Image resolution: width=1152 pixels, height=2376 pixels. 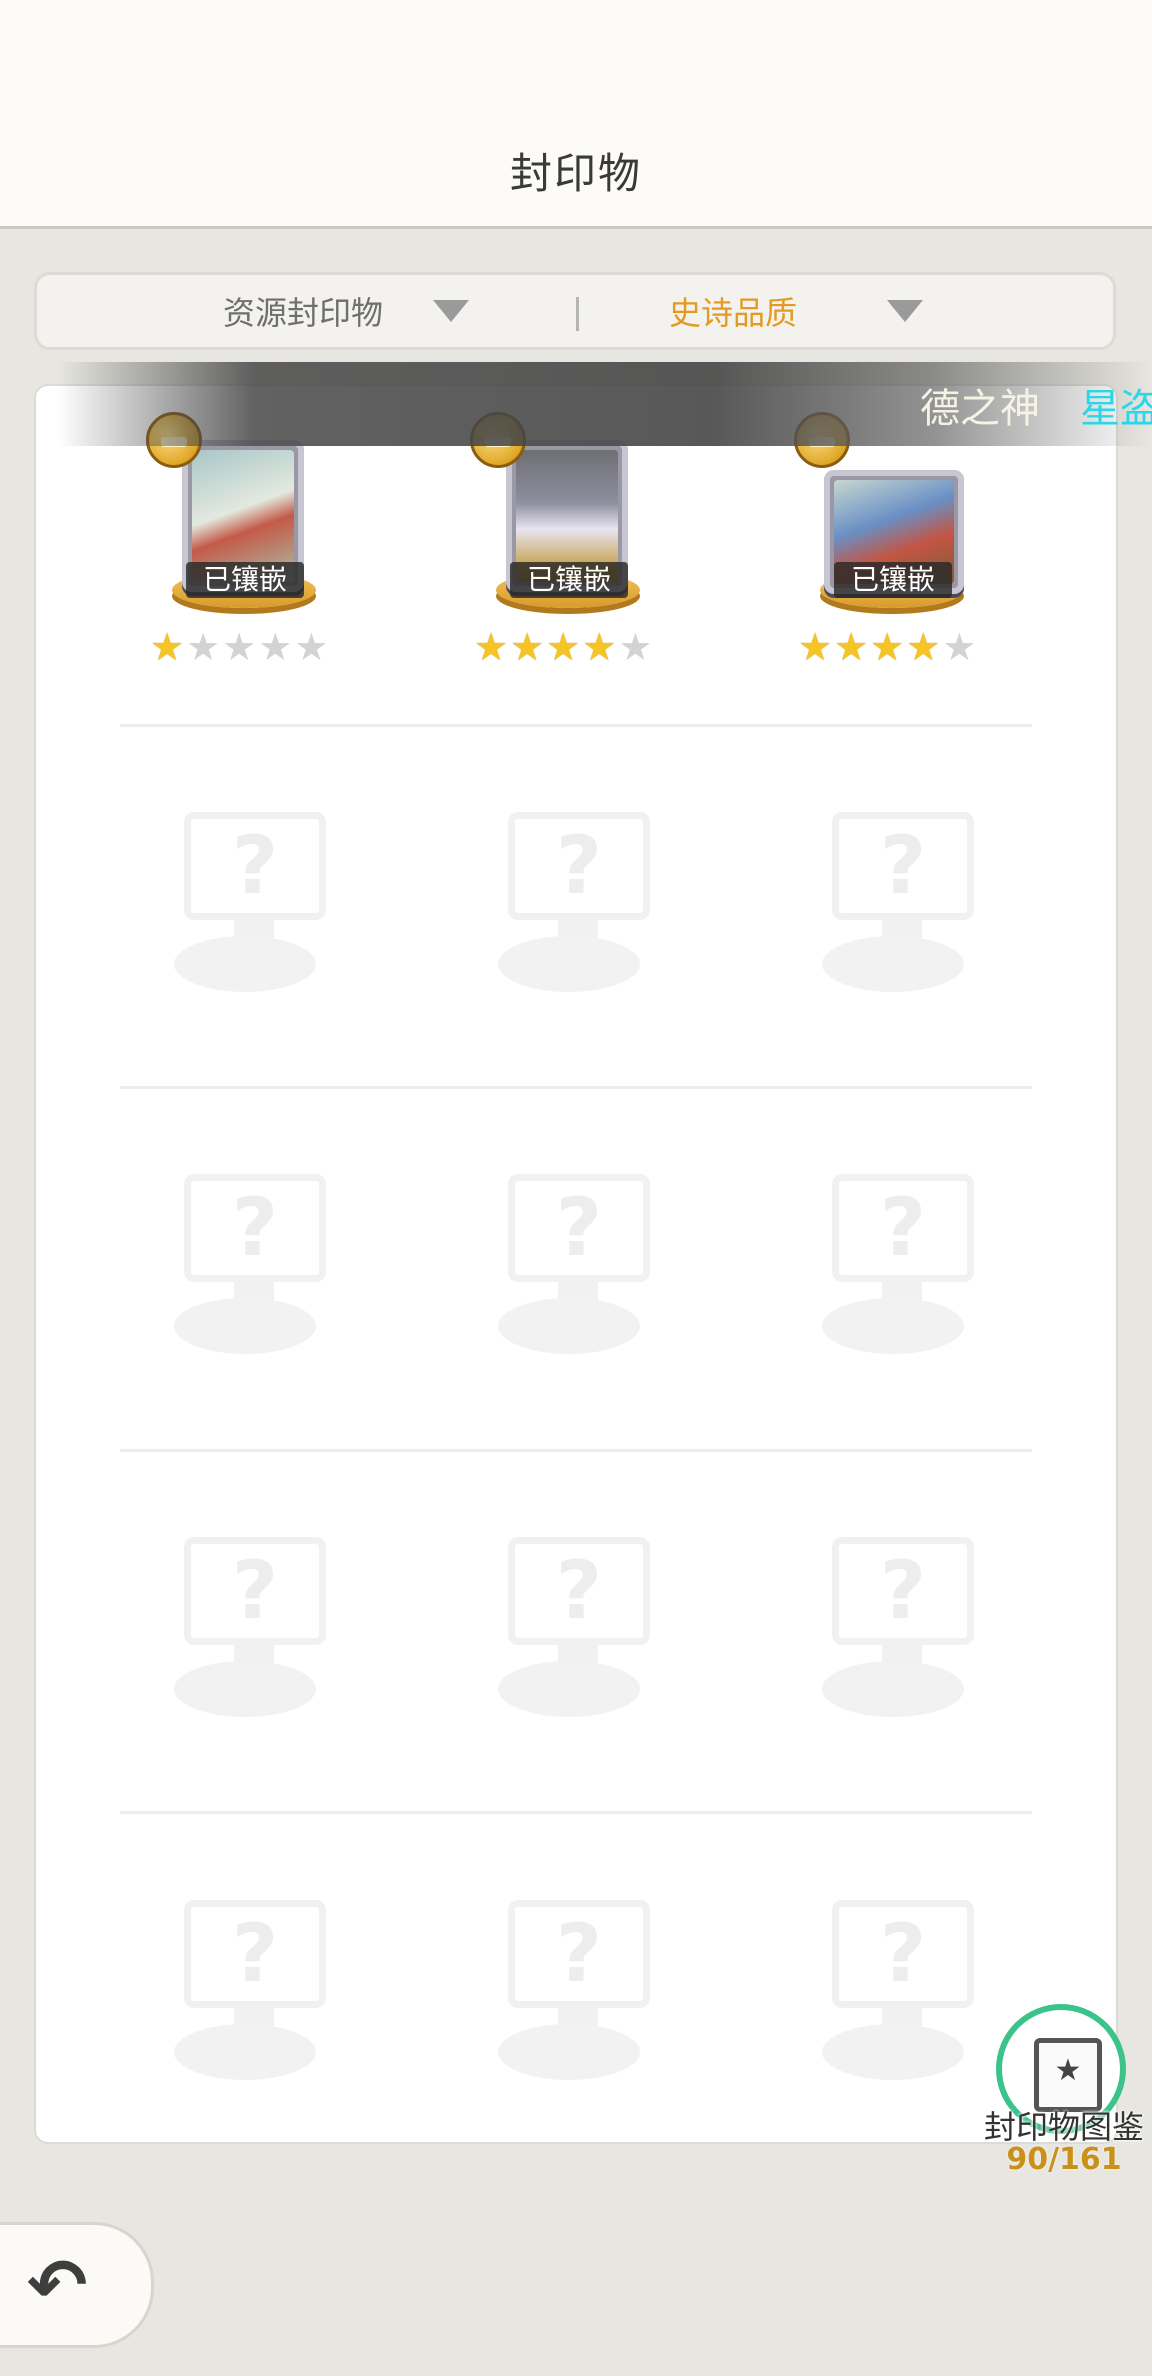 I want to click on resource-filter-label: 资源封印物, so click(x=303, y=313).